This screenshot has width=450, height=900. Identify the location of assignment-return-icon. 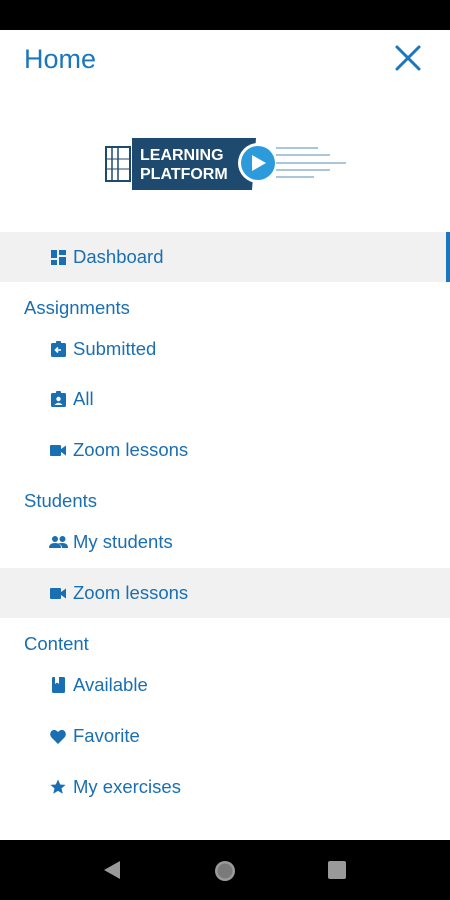
(58, 349).